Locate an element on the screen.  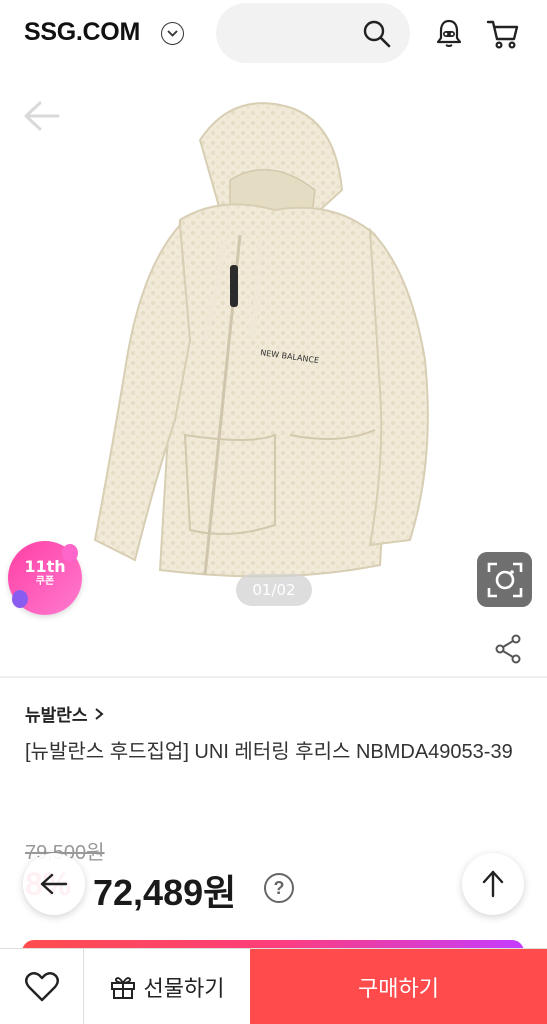
back-button is located at coordinates (54, 884).